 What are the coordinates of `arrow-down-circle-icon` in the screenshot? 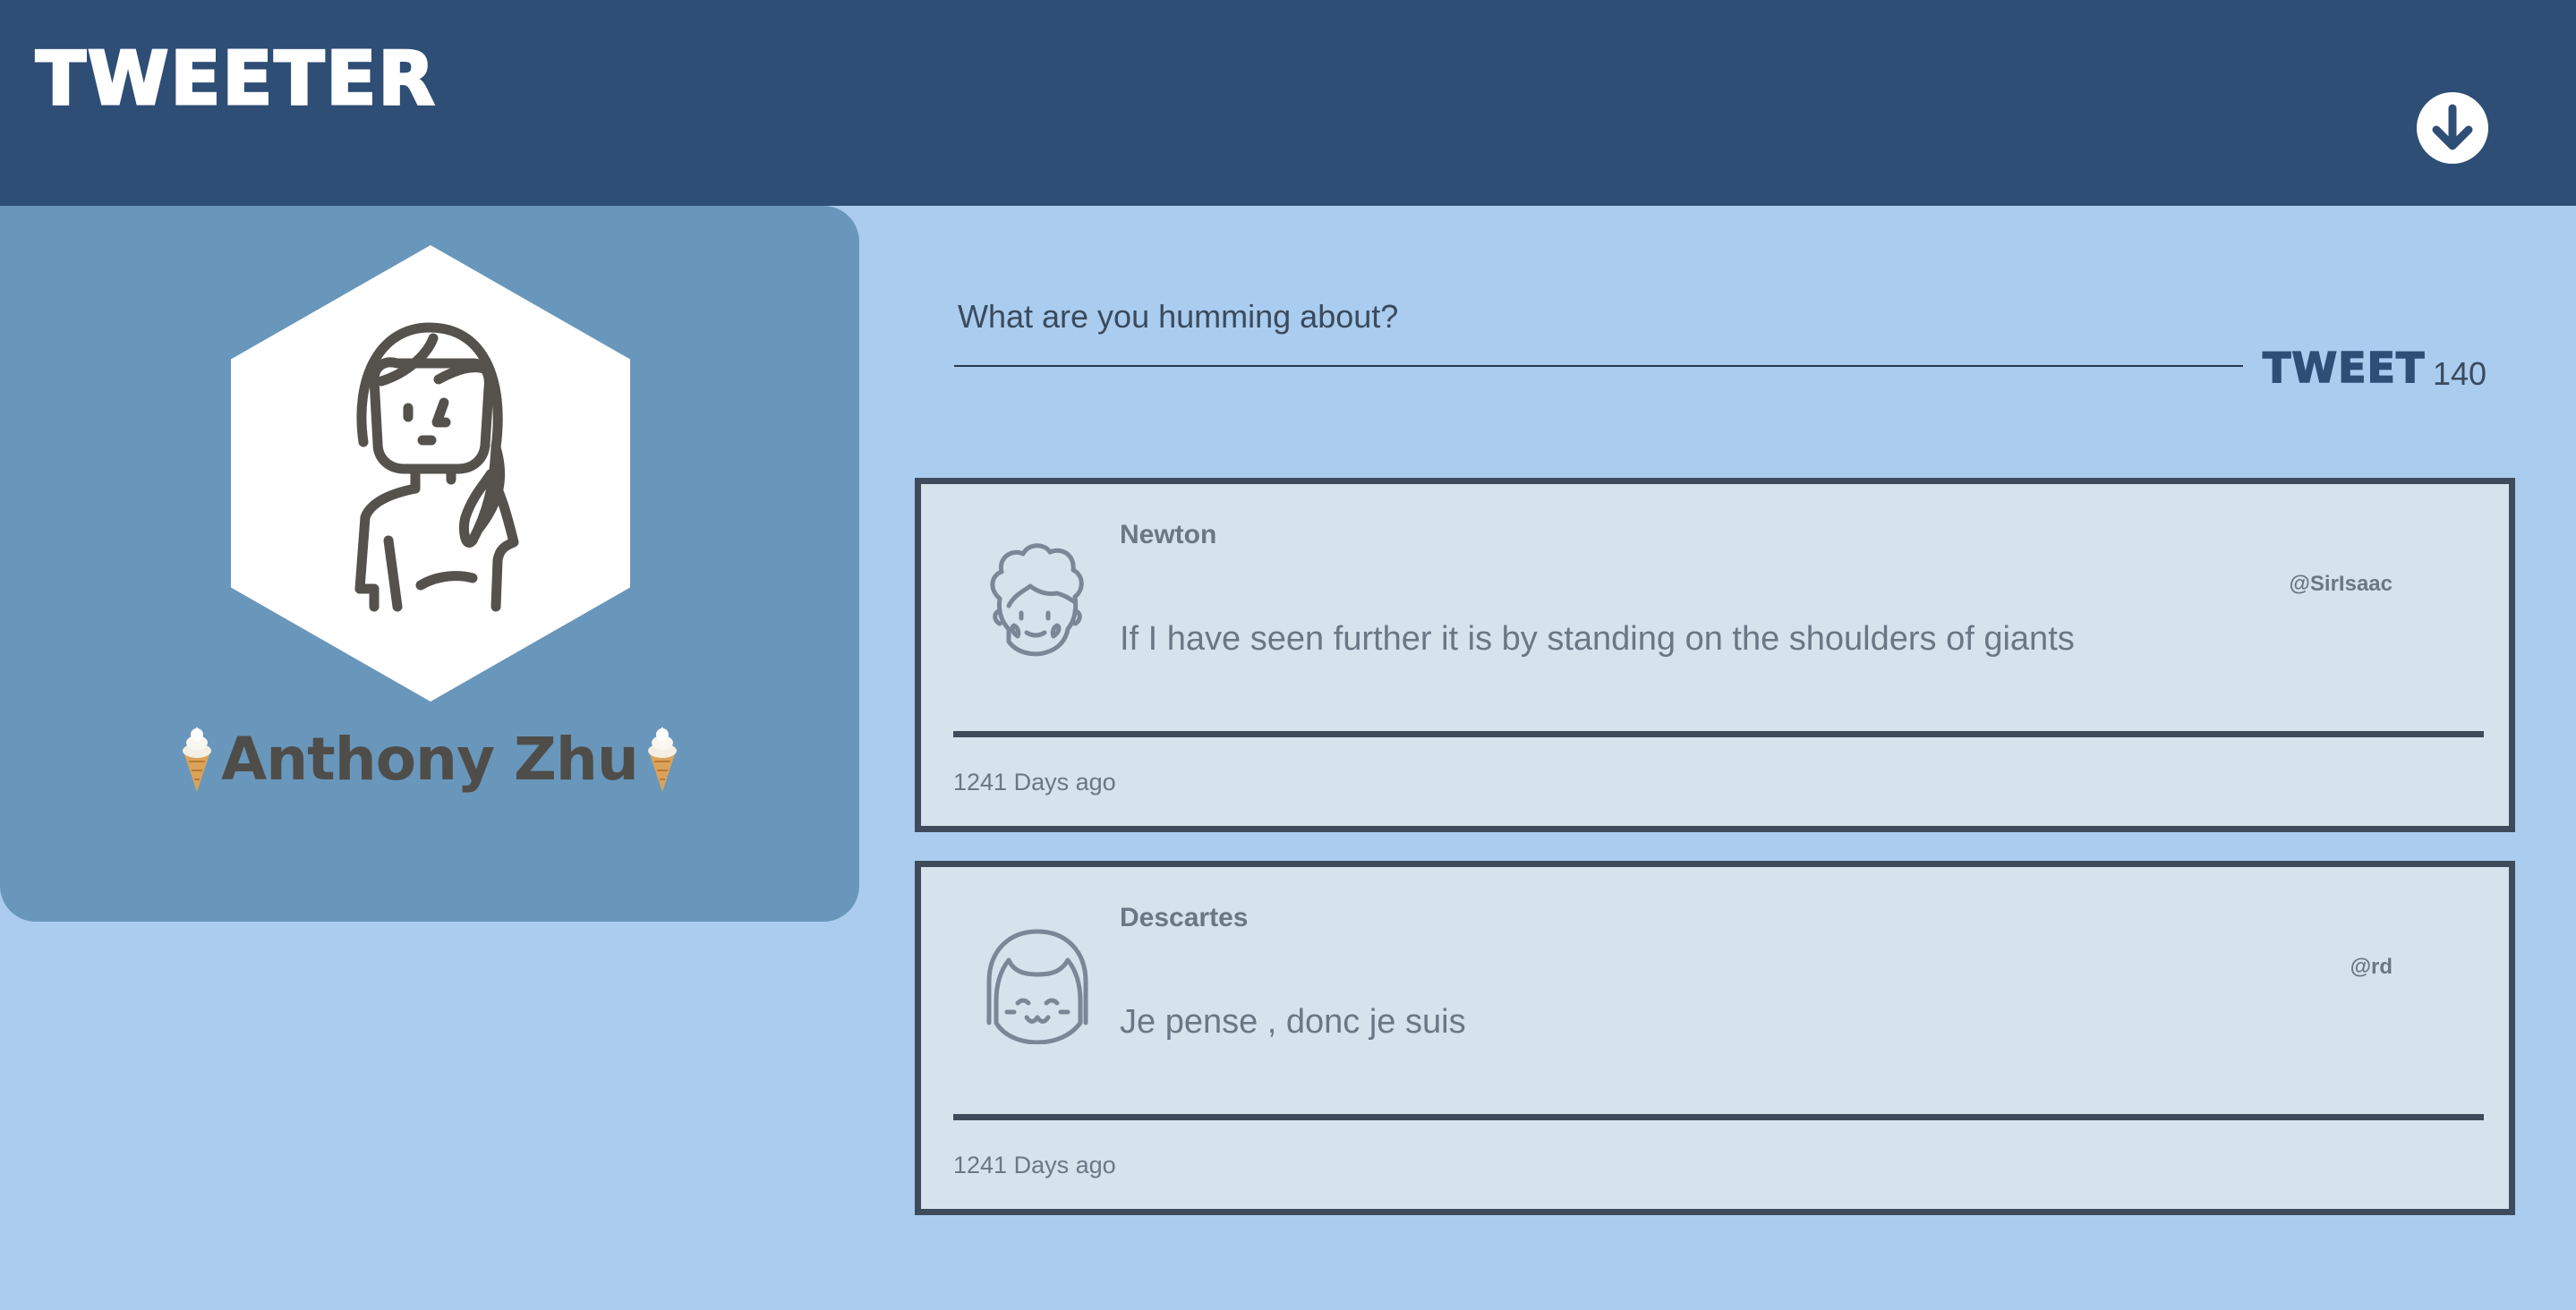 It's located at (2452, 128).